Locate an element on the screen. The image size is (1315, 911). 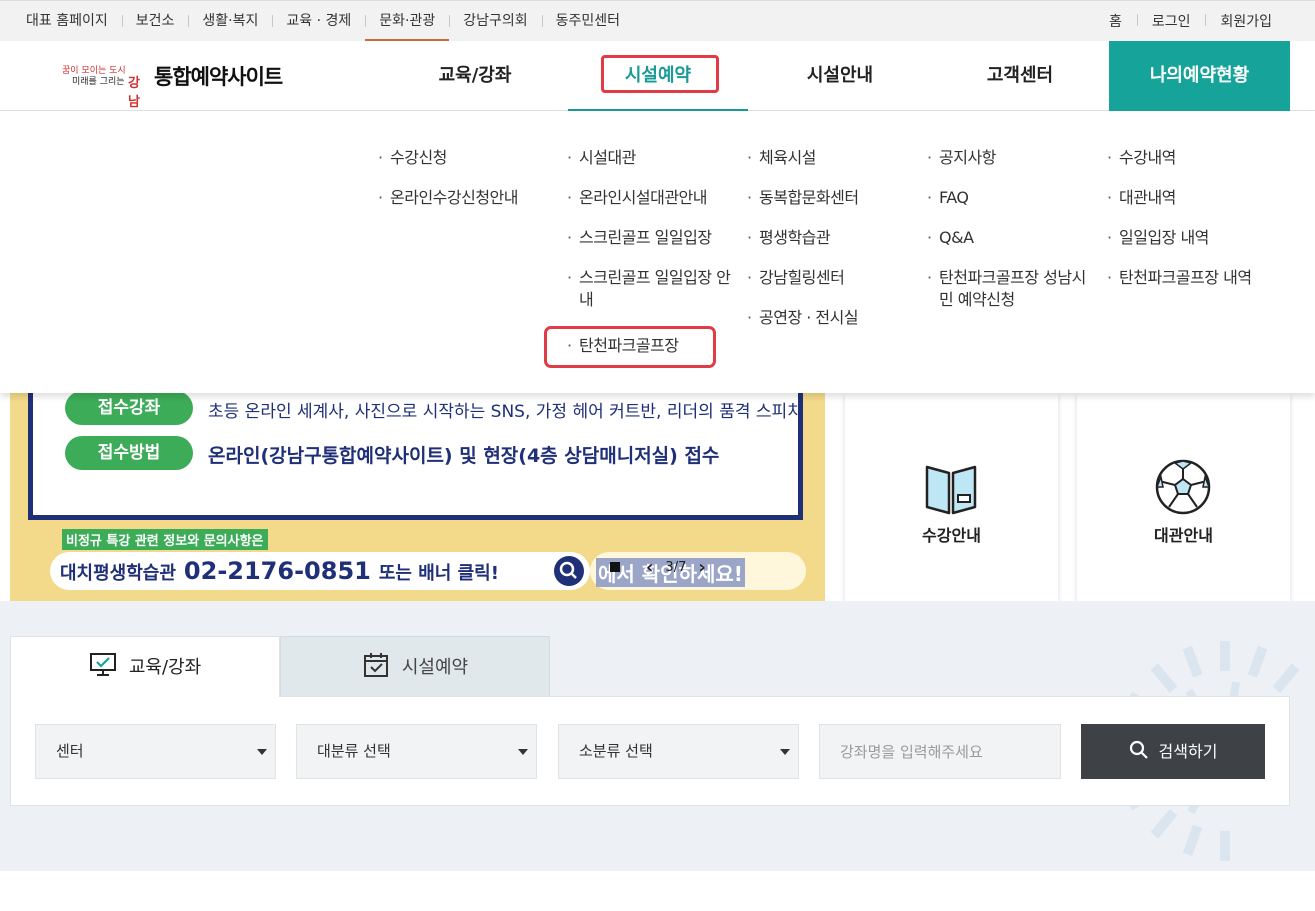
quick-card-rental-label: 대관안내 is located at coordinates (1183, 535).